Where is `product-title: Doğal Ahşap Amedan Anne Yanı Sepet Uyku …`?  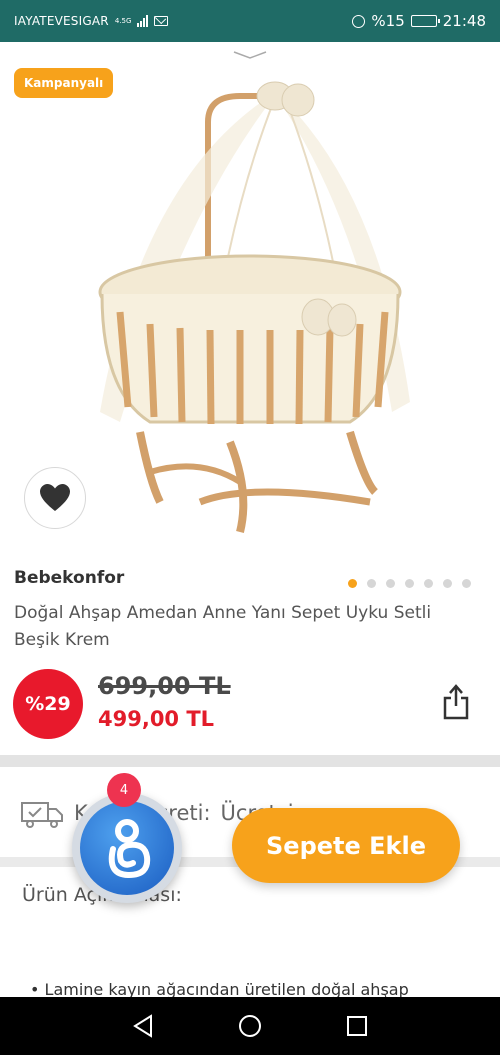 product-title: Doğal Ahşap Amedan Anne Yanı Sepet Uyku … is located at coordinates (257, 627).